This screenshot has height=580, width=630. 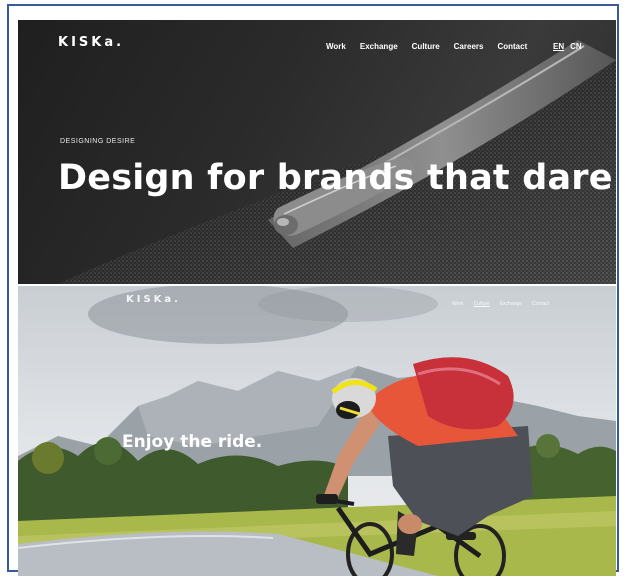 What do you see at coordinates (98, 141) in the screenshot?
I see `eyebrow-text: DESIGNING DESIRE` at bounding box center [98, 141].